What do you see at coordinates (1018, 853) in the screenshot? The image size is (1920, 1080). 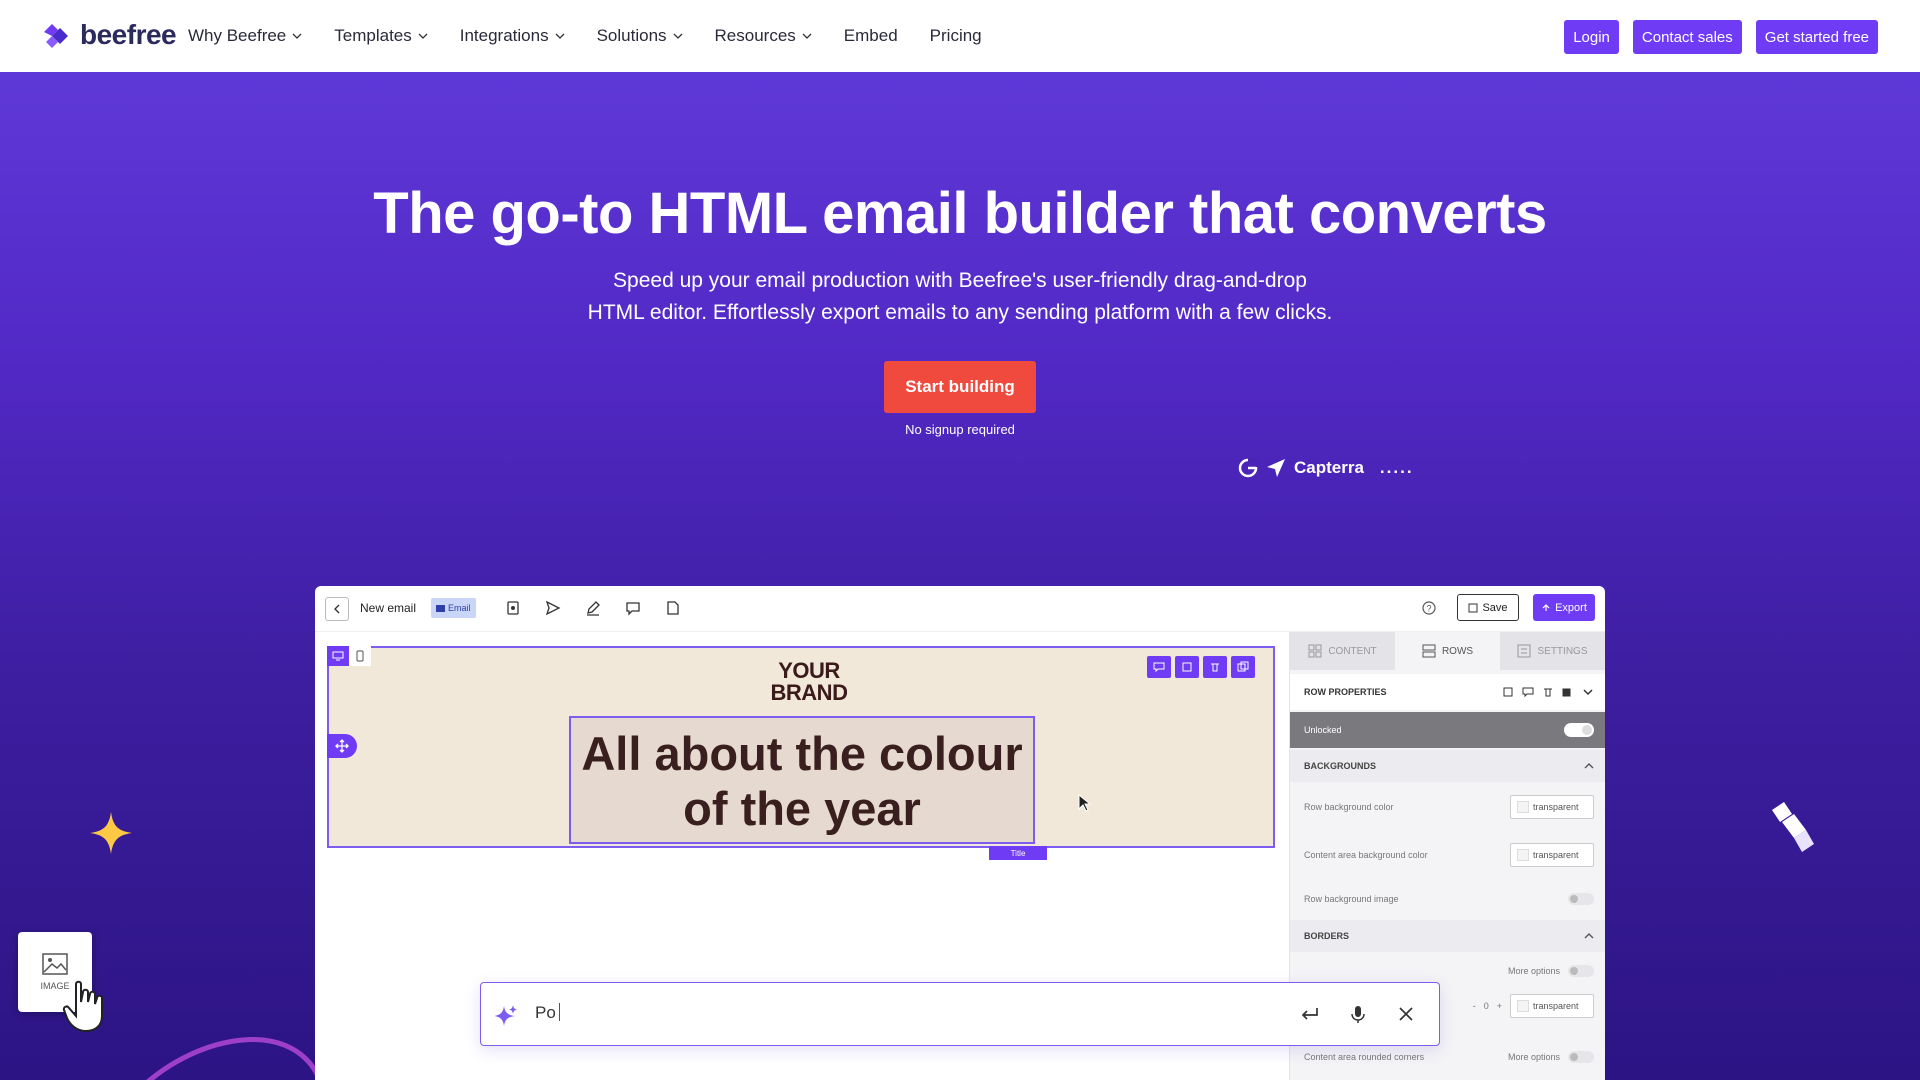 I see `block-type-tag: Title` at bounding box center [1018, 853].